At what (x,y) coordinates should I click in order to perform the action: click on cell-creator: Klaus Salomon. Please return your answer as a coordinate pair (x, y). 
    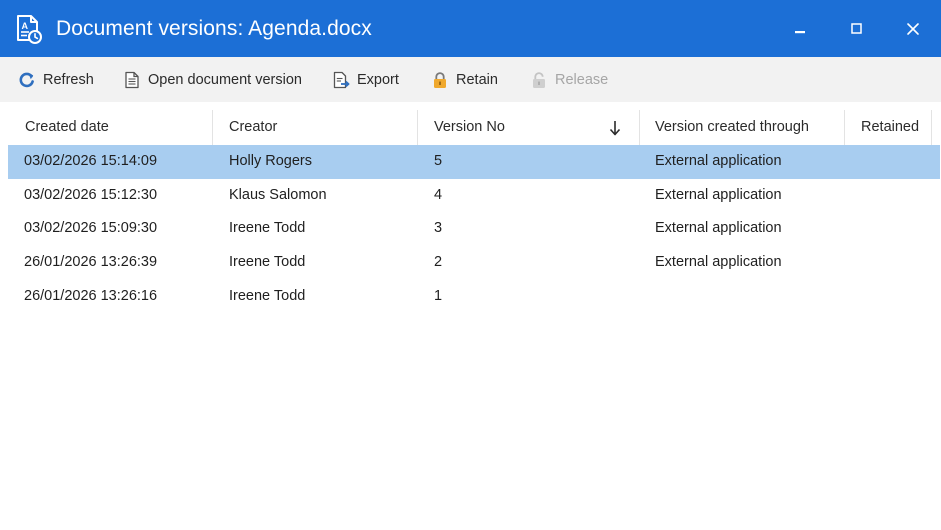
    Looking at the image, I should click on (278, 194).